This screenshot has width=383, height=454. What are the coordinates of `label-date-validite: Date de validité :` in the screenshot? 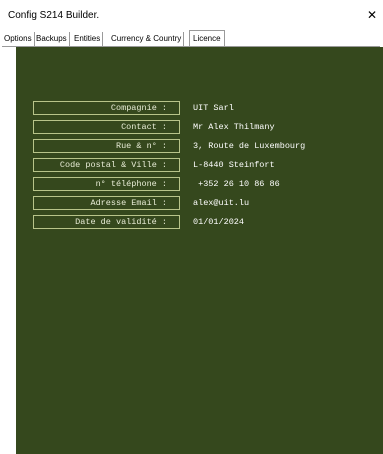 It's located at (106, 222).